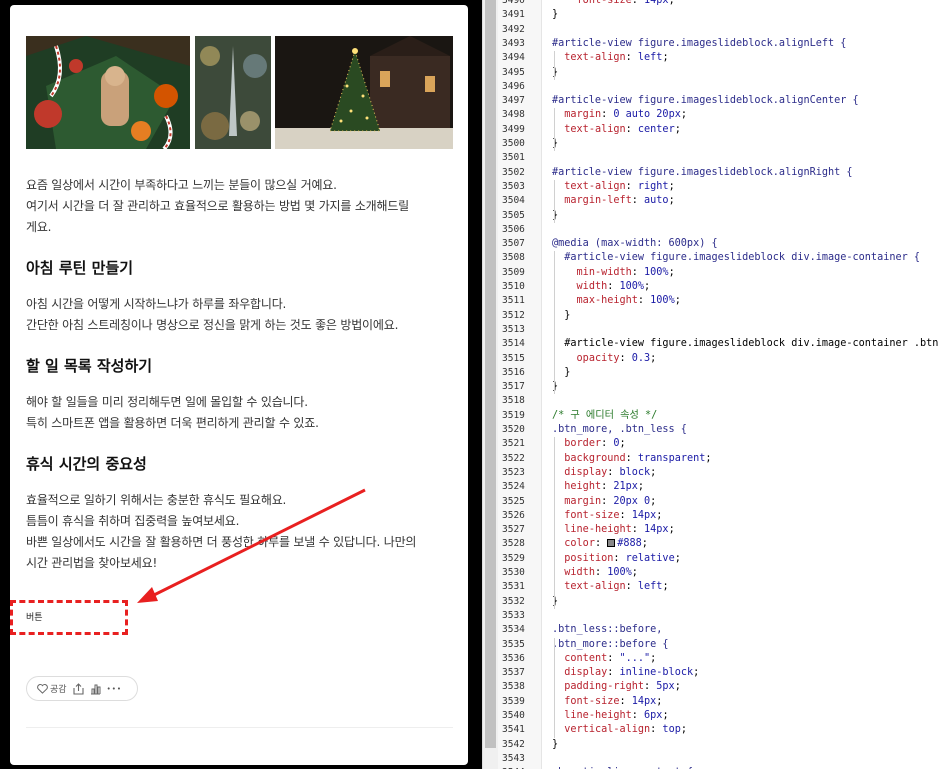  I want to click on code-line: 3528 color: #888;, so click(719, 544).